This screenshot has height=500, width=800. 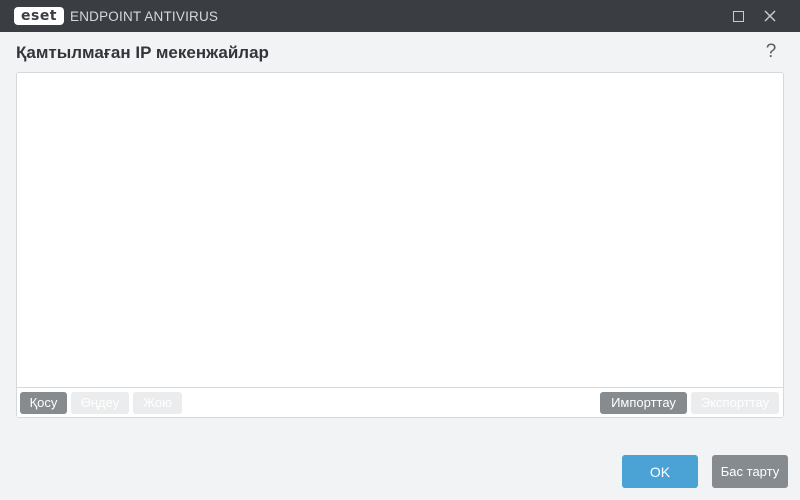 What do you see at coordinates (39, 16) in the screenshot?
I see `eset-logo: eset` at bounding box center [39, 16].